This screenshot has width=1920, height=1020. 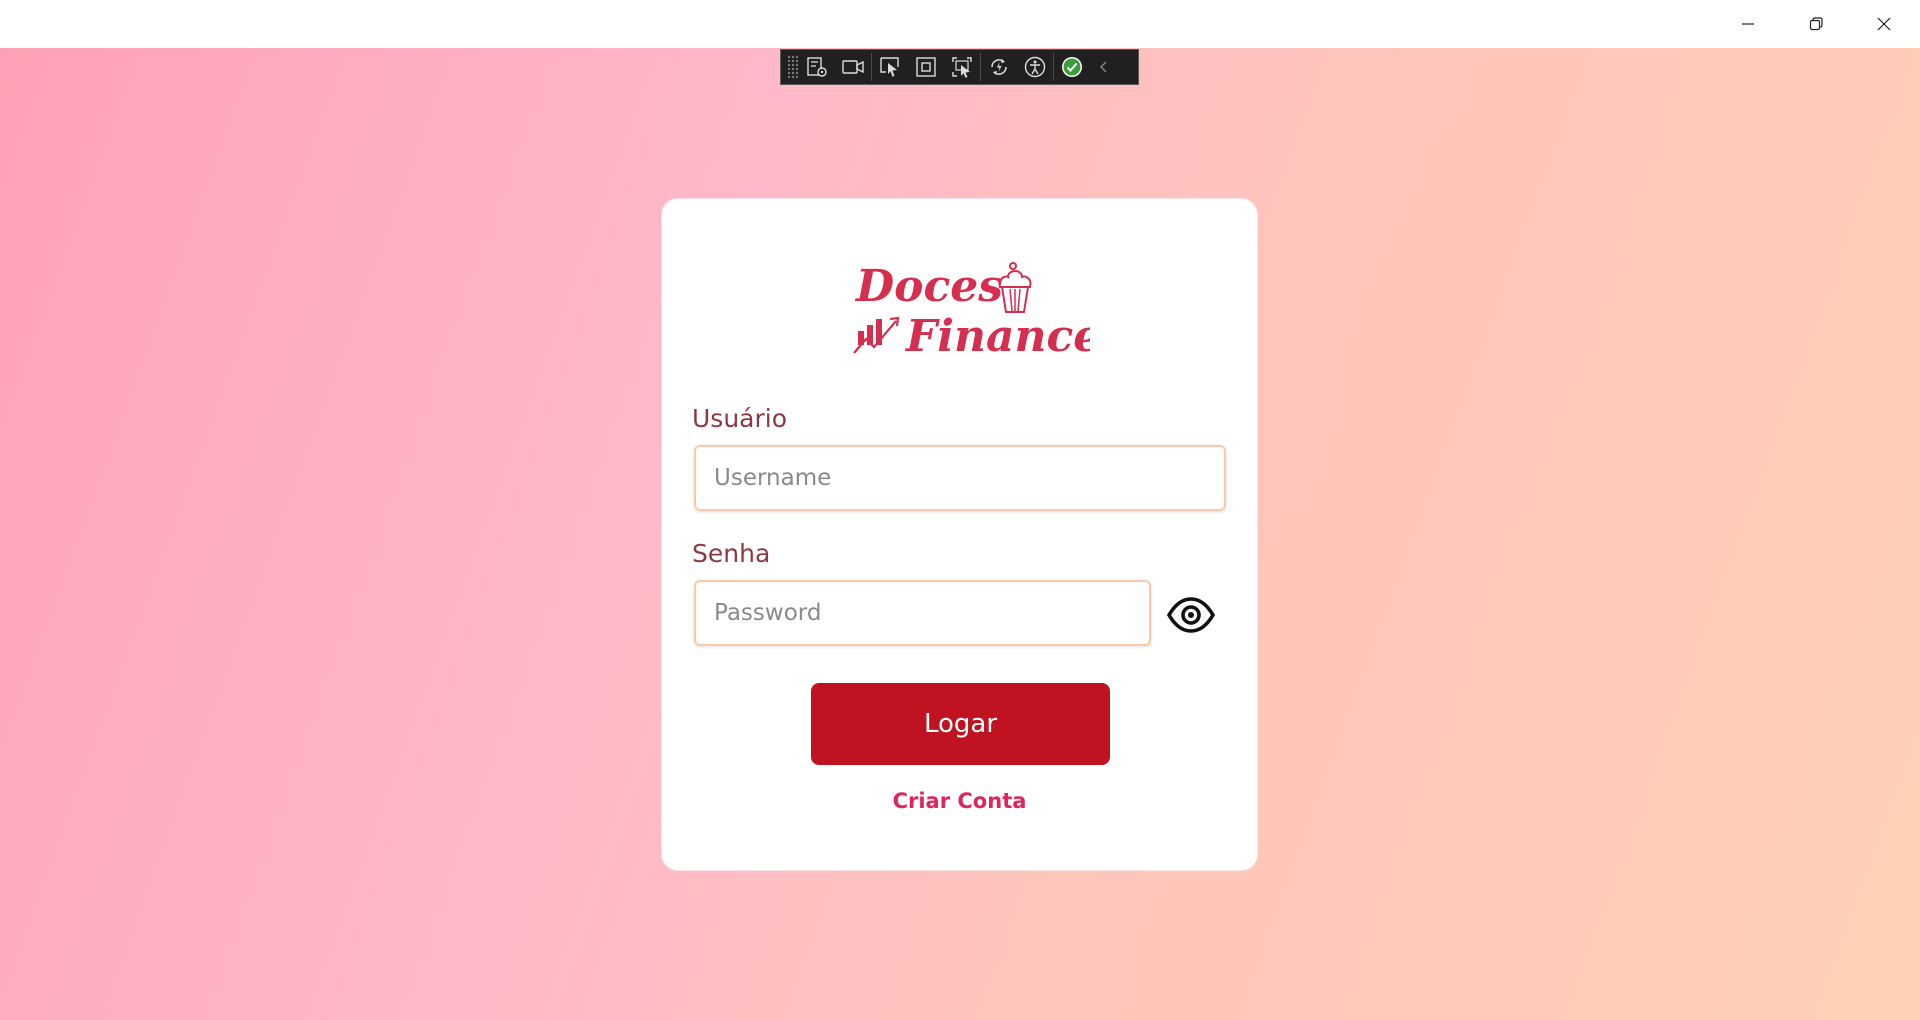 I want to click on accessibility-icon, so click(x=1035, y=67).